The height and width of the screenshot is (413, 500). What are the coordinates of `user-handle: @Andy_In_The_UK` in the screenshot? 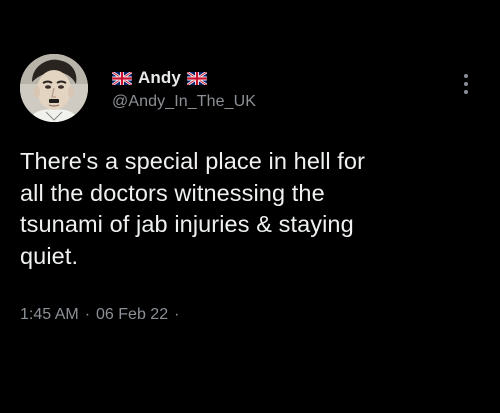 It's located at (184, 102).